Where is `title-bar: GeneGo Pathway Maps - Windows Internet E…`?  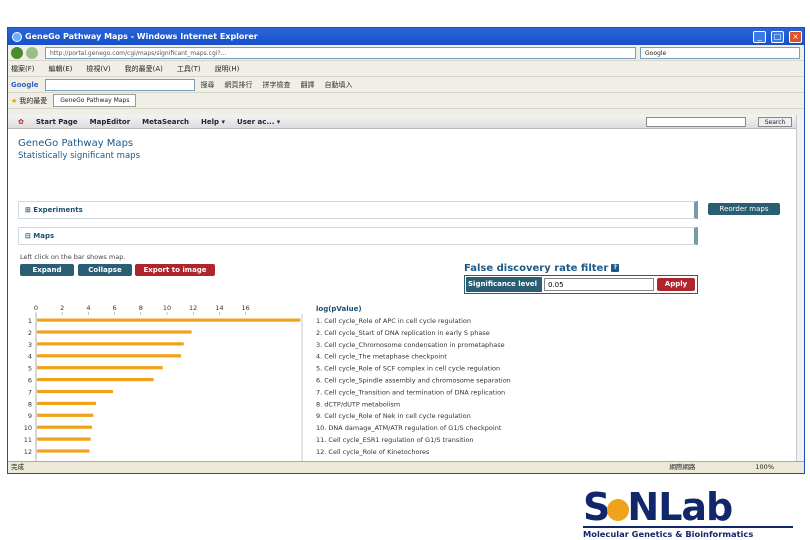 title-bar: GeneGo Pathway Maps - Windows Internet E… is located at coordinates (406, 36).